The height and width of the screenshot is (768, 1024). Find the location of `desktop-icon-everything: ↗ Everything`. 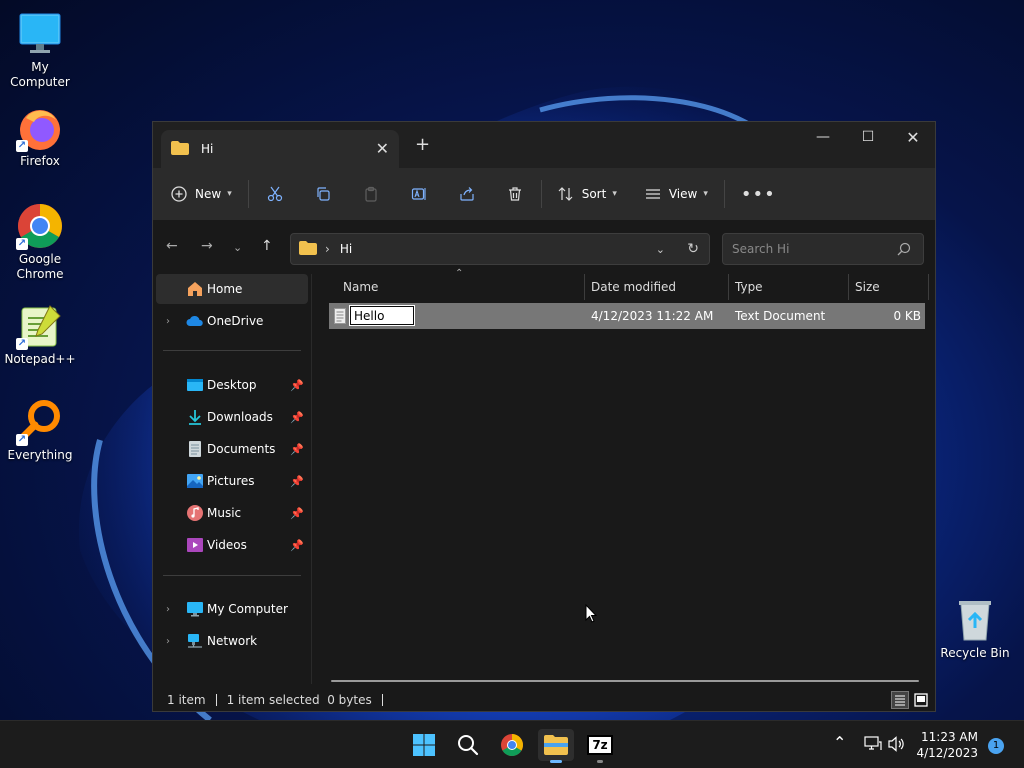

desktop-icon-everything: ↗ Everything is located at coordinates (40, 430).